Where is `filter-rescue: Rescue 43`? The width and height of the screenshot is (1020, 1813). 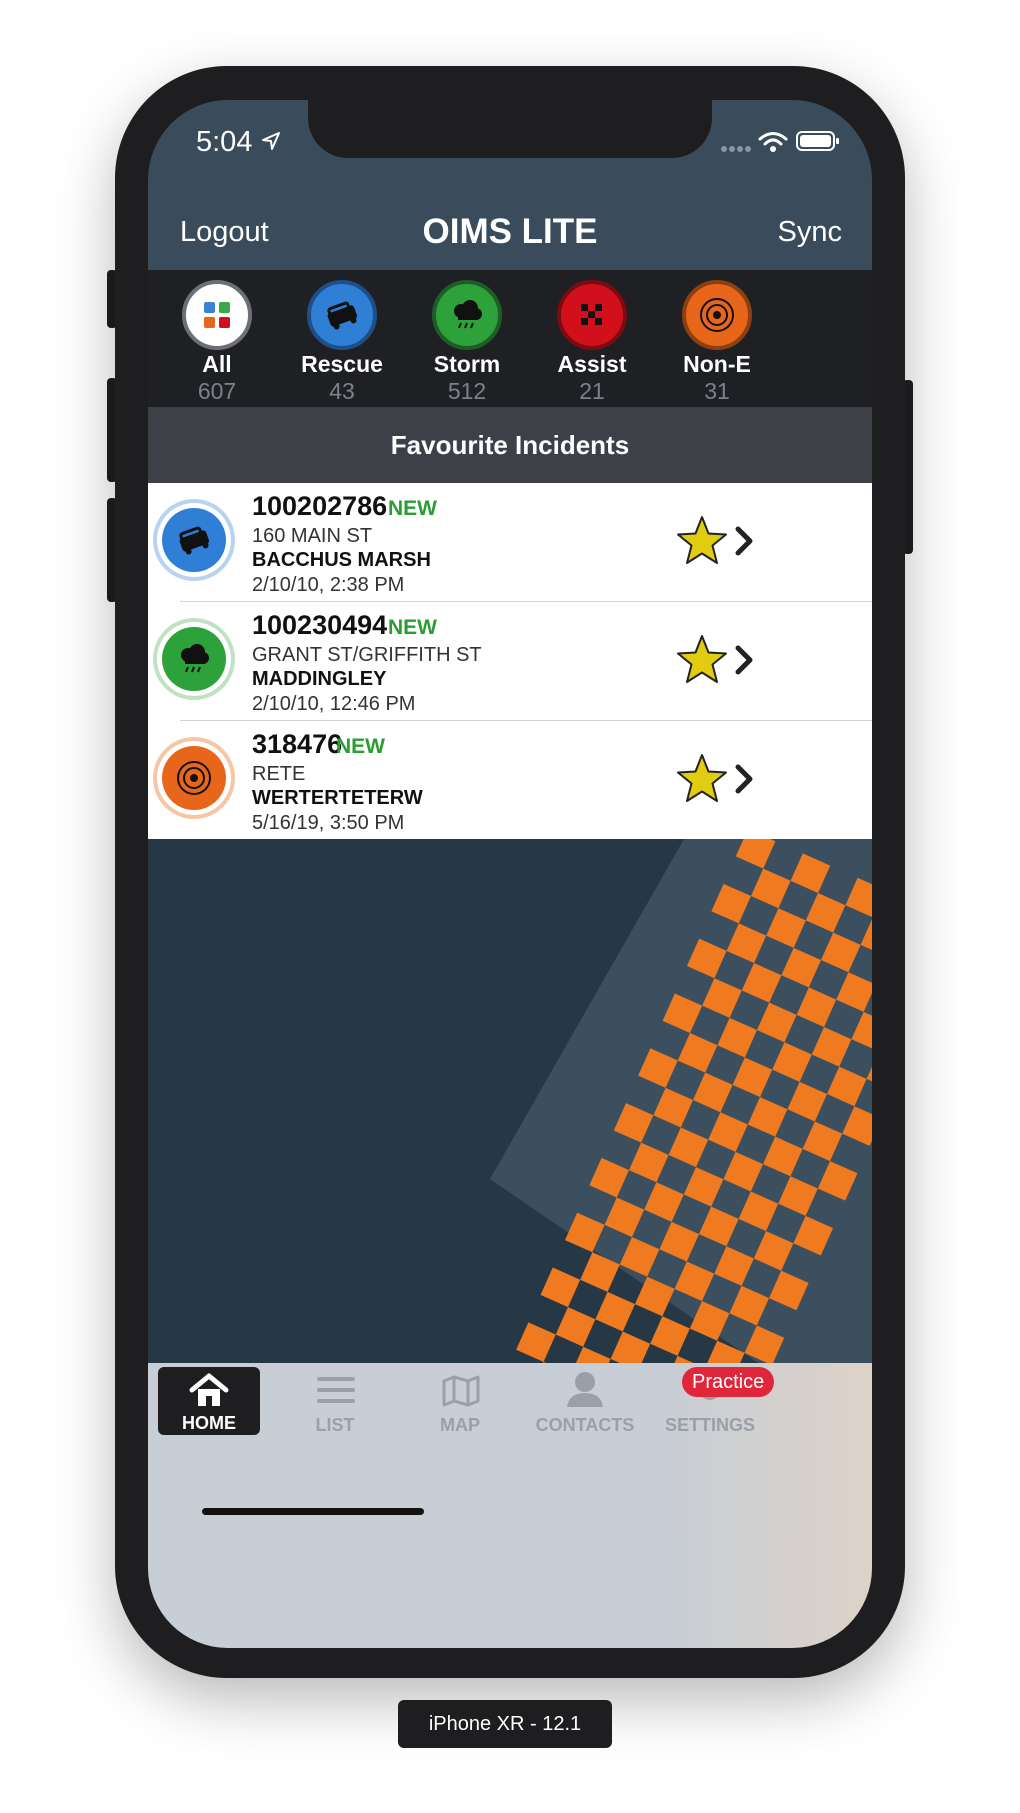
filter-rescue: Rescue 43 is located at coordinates (342, 342).